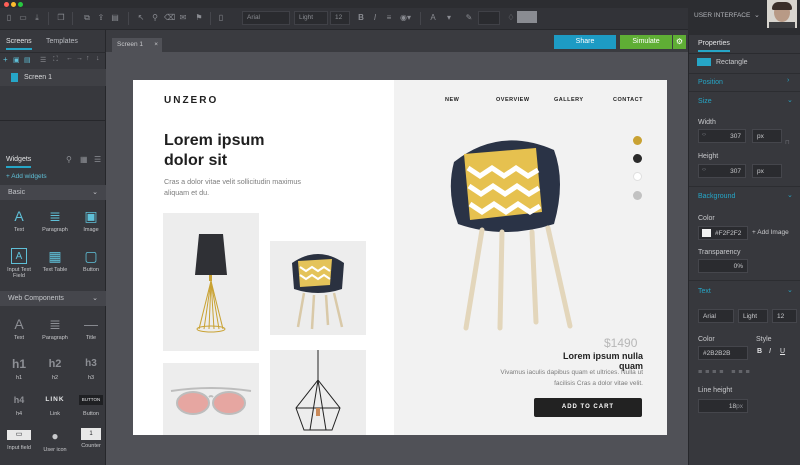 The height and width of the screenshot is (465, 800). I want to click on widget-h3: h3 h3, so click(91, 368).